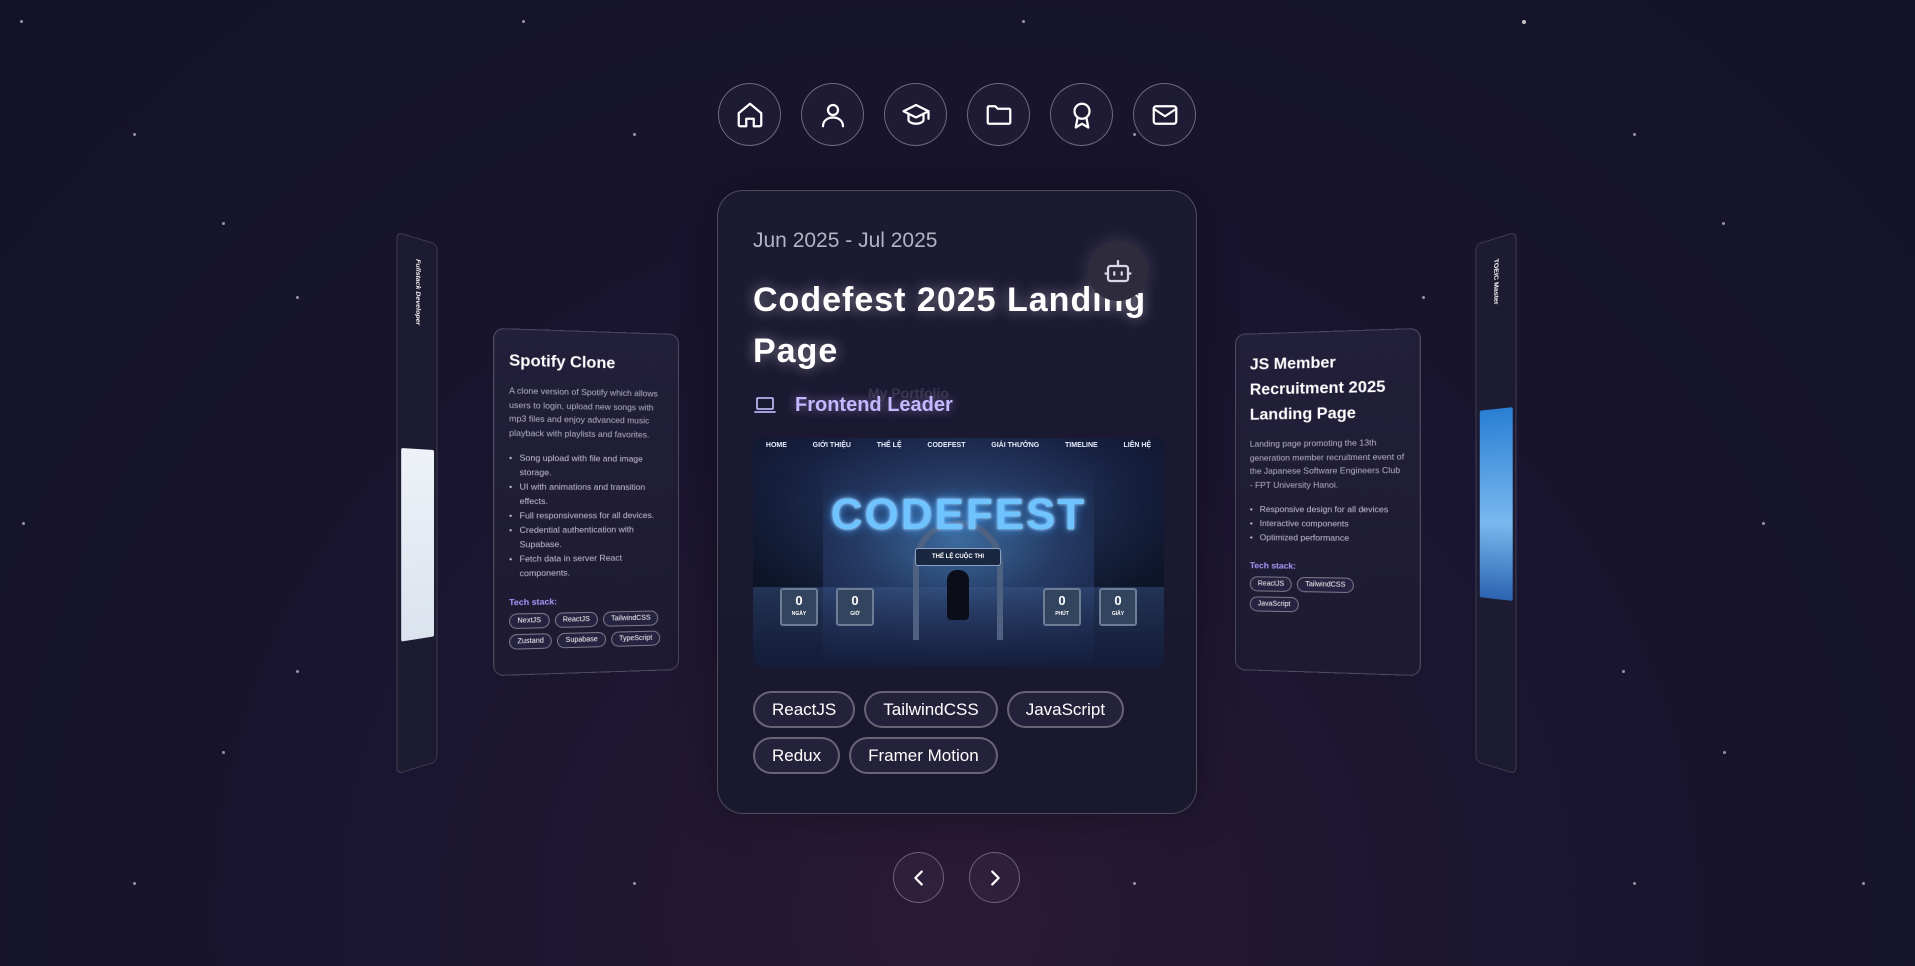  What do you see at coordinates (1327, 509) in the screenshot?
I see `list-item: Responsive design for all devices` at bounding box center [1327, 509].